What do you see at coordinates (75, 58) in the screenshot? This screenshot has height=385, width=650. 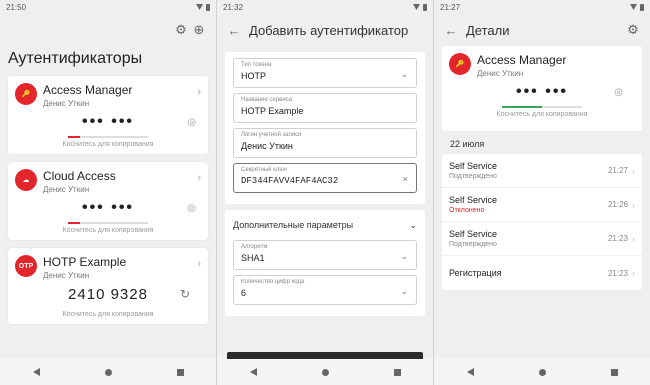 I see `page-title: Аутентификаторы` at bounding box center [75, 58].